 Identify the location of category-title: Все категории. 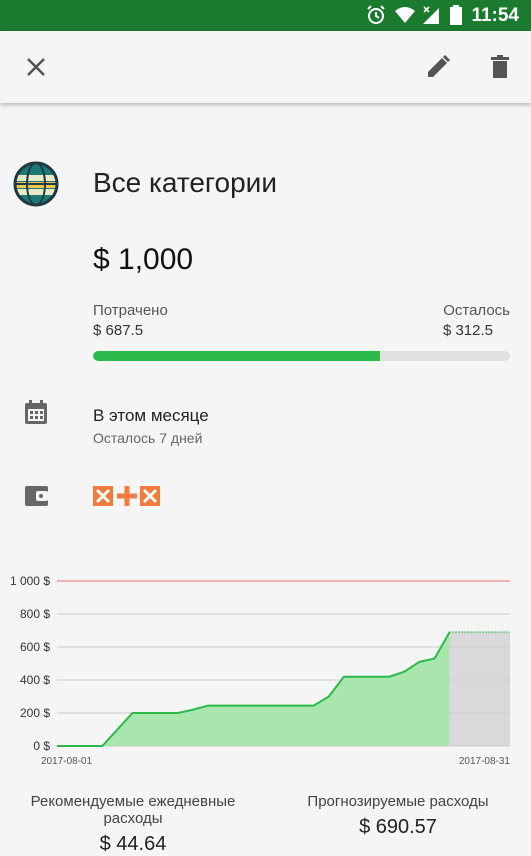
(185, 182).